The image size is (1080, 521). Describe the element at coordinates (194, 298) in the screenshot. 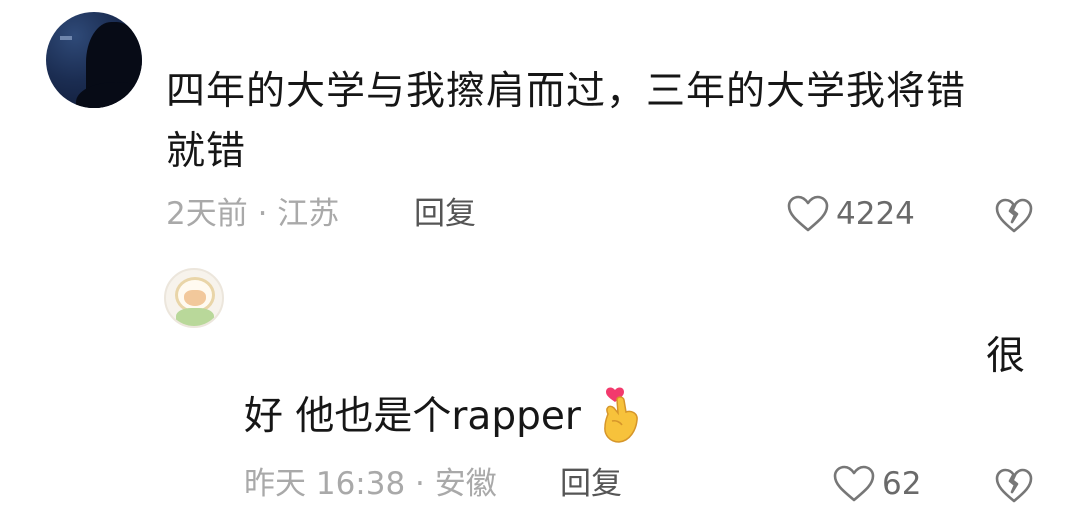

I see `reply-avatar` at that location.